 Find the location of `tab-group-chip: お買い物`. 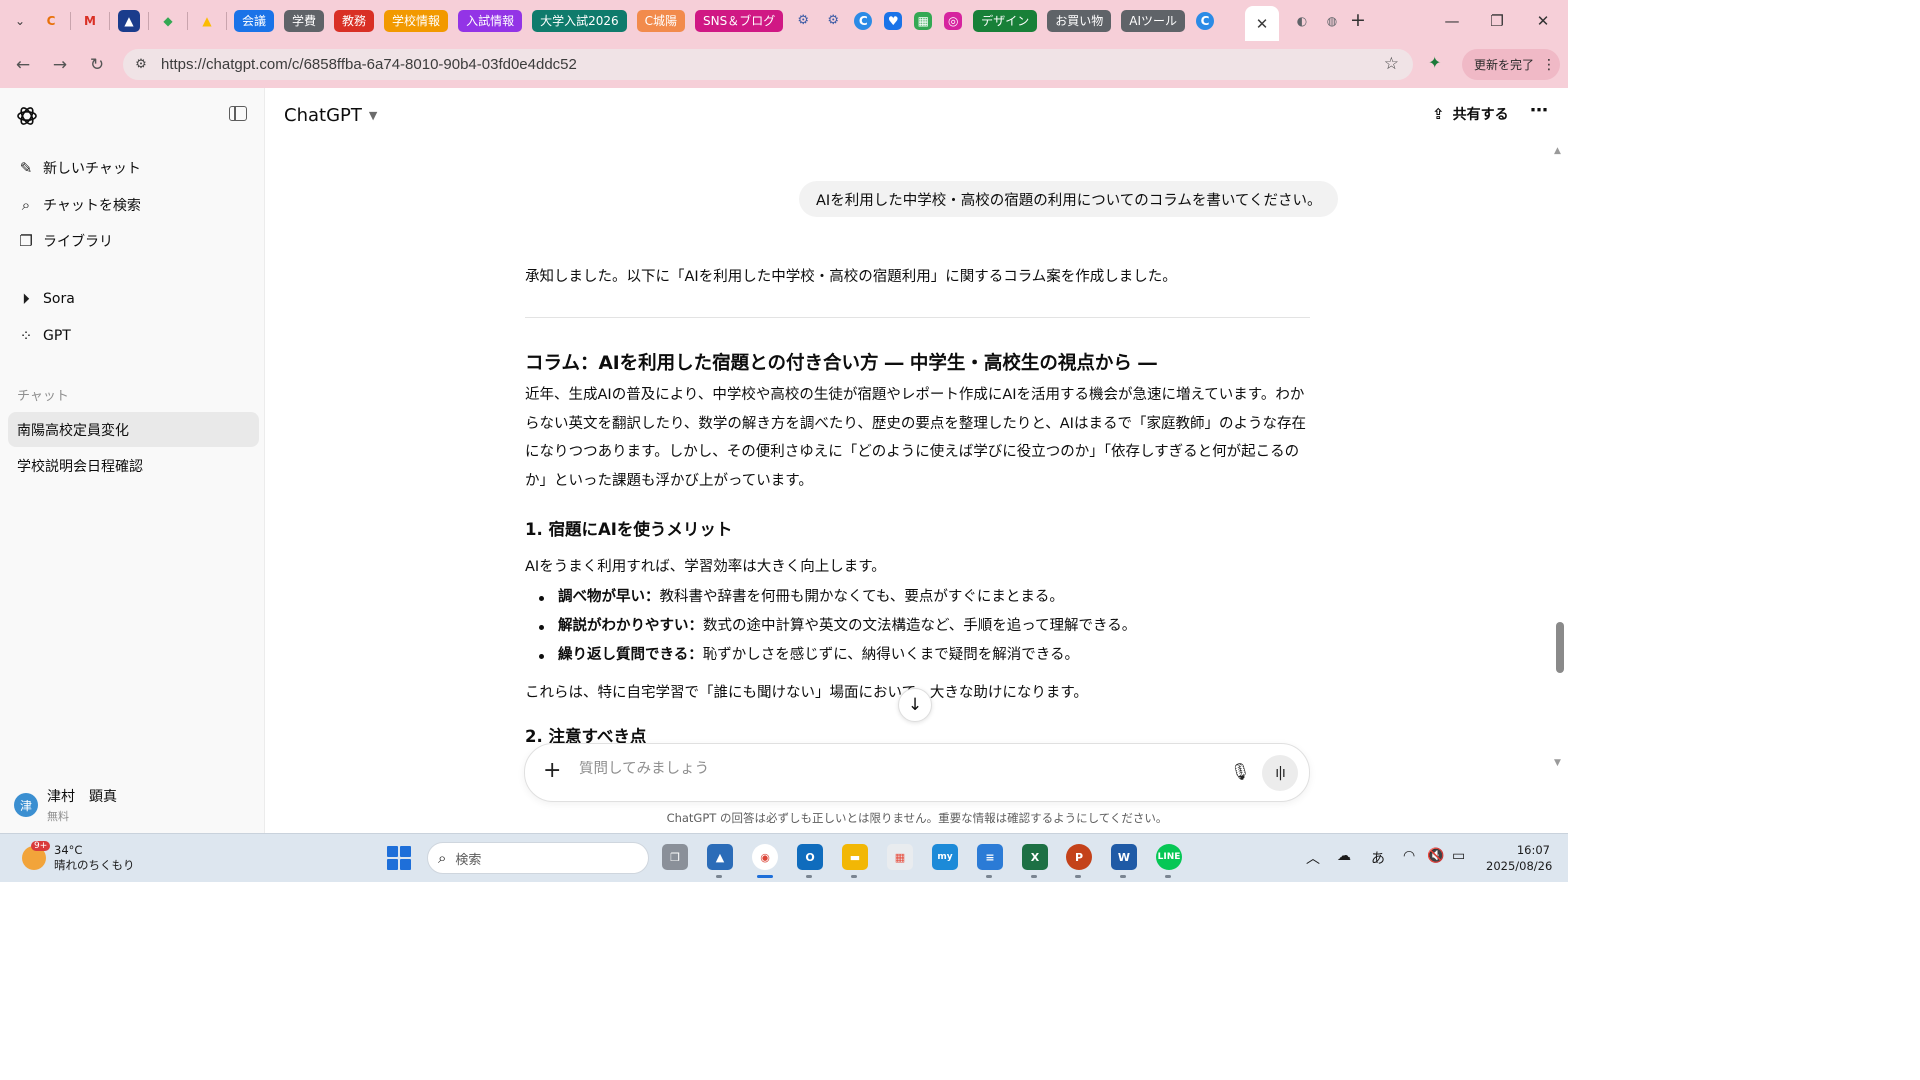

tab-group-chip: お買い物 is located at coordinates (1079, 20).